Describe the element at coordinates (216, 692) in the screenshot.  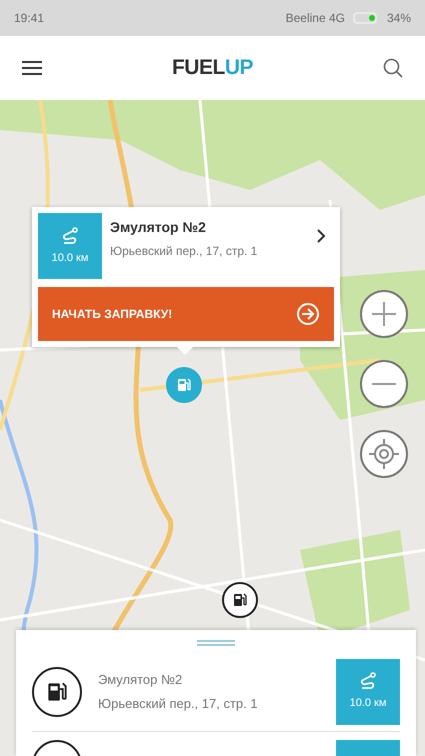
I see `station-row: Эмулятор №2 Юрьевский пер., 17, стр. 1 10.0 км` at that location.